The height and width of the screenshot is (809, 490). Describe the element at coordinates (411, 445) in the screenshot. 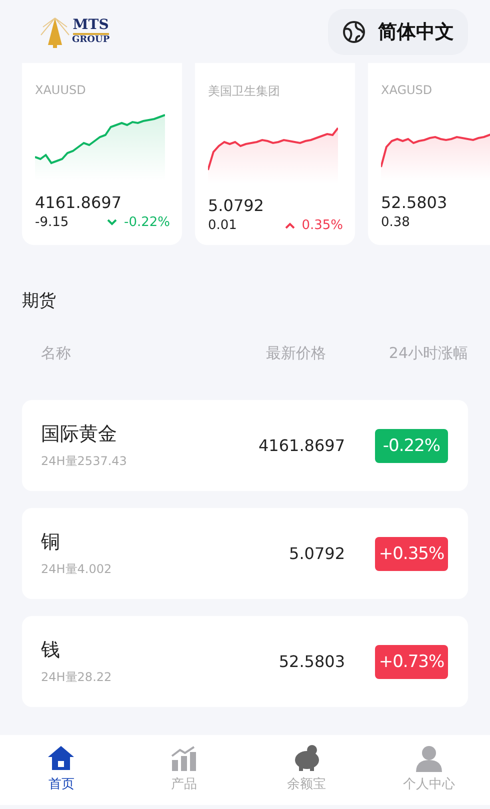

I see `change-badge: -0.22%` at that location.